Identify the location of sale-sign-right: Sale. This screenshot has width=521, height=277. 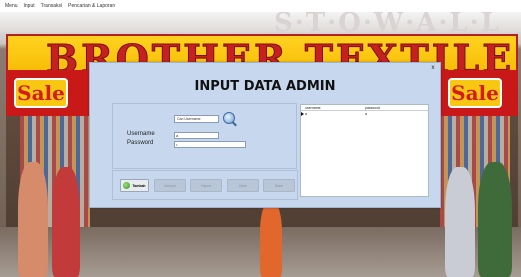
(475, 93).